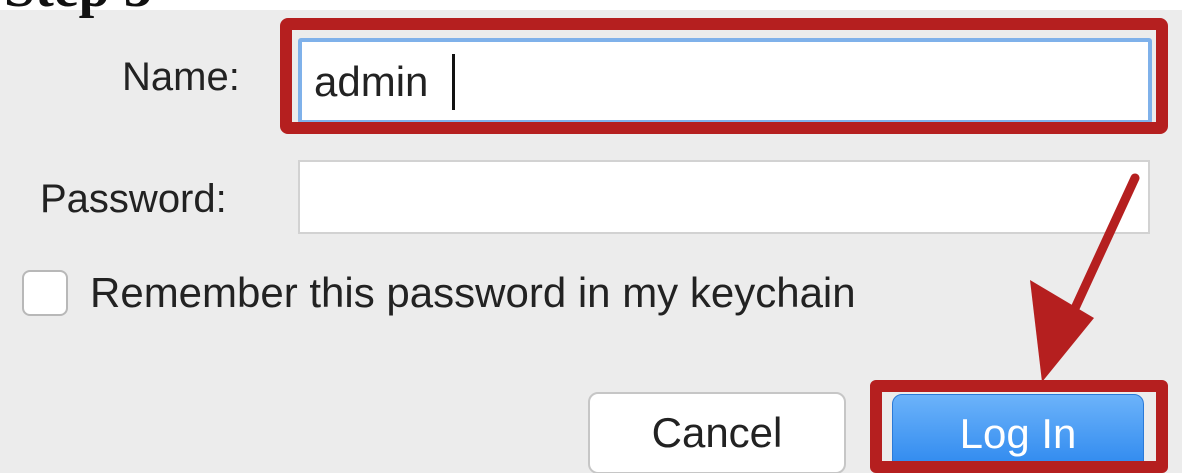 The height and width of the screenshot is (473, 1182). What do you see at coordinates (725, 81) in the screenshot?
I see `name-field: admin` at bounding box center [725, 81].